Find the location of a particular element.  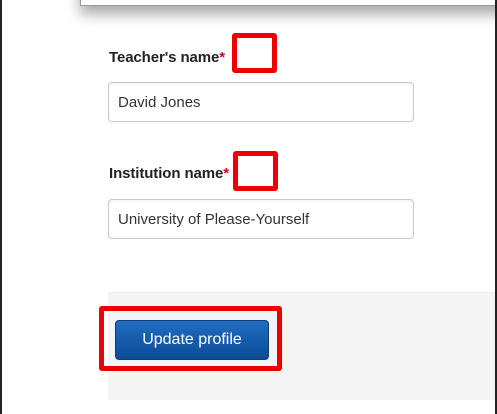

update-profile-button: Update profile is located at coordinates (192, 340).